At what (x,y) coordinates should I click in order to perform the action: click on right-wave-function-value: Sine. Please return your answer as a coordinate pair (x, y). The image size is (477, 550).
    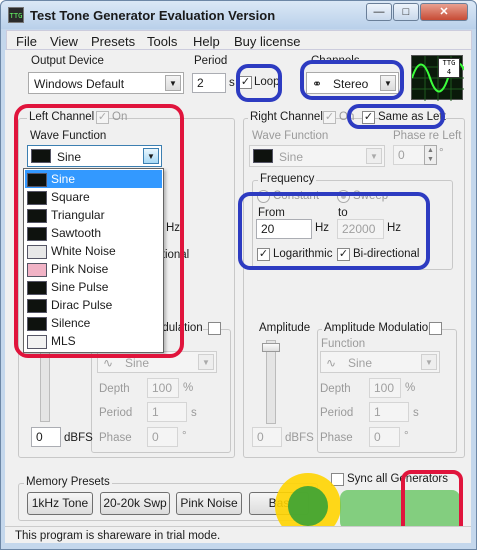
    Looking at the image, I should click on (291, 157).